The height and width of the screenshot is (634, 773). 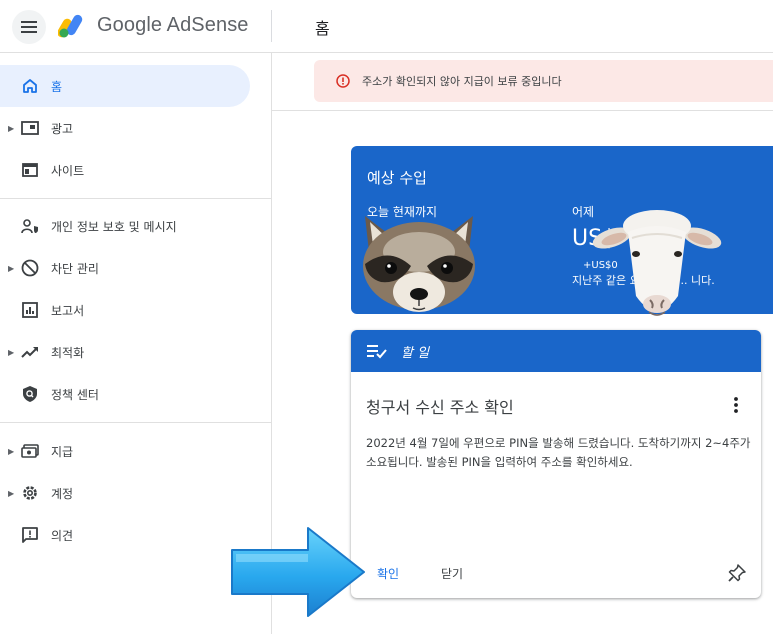 I want to click on sidebar-item-privacy-messaging: 개인 정보 보호 및 메시지, so click(x=125, y=226).